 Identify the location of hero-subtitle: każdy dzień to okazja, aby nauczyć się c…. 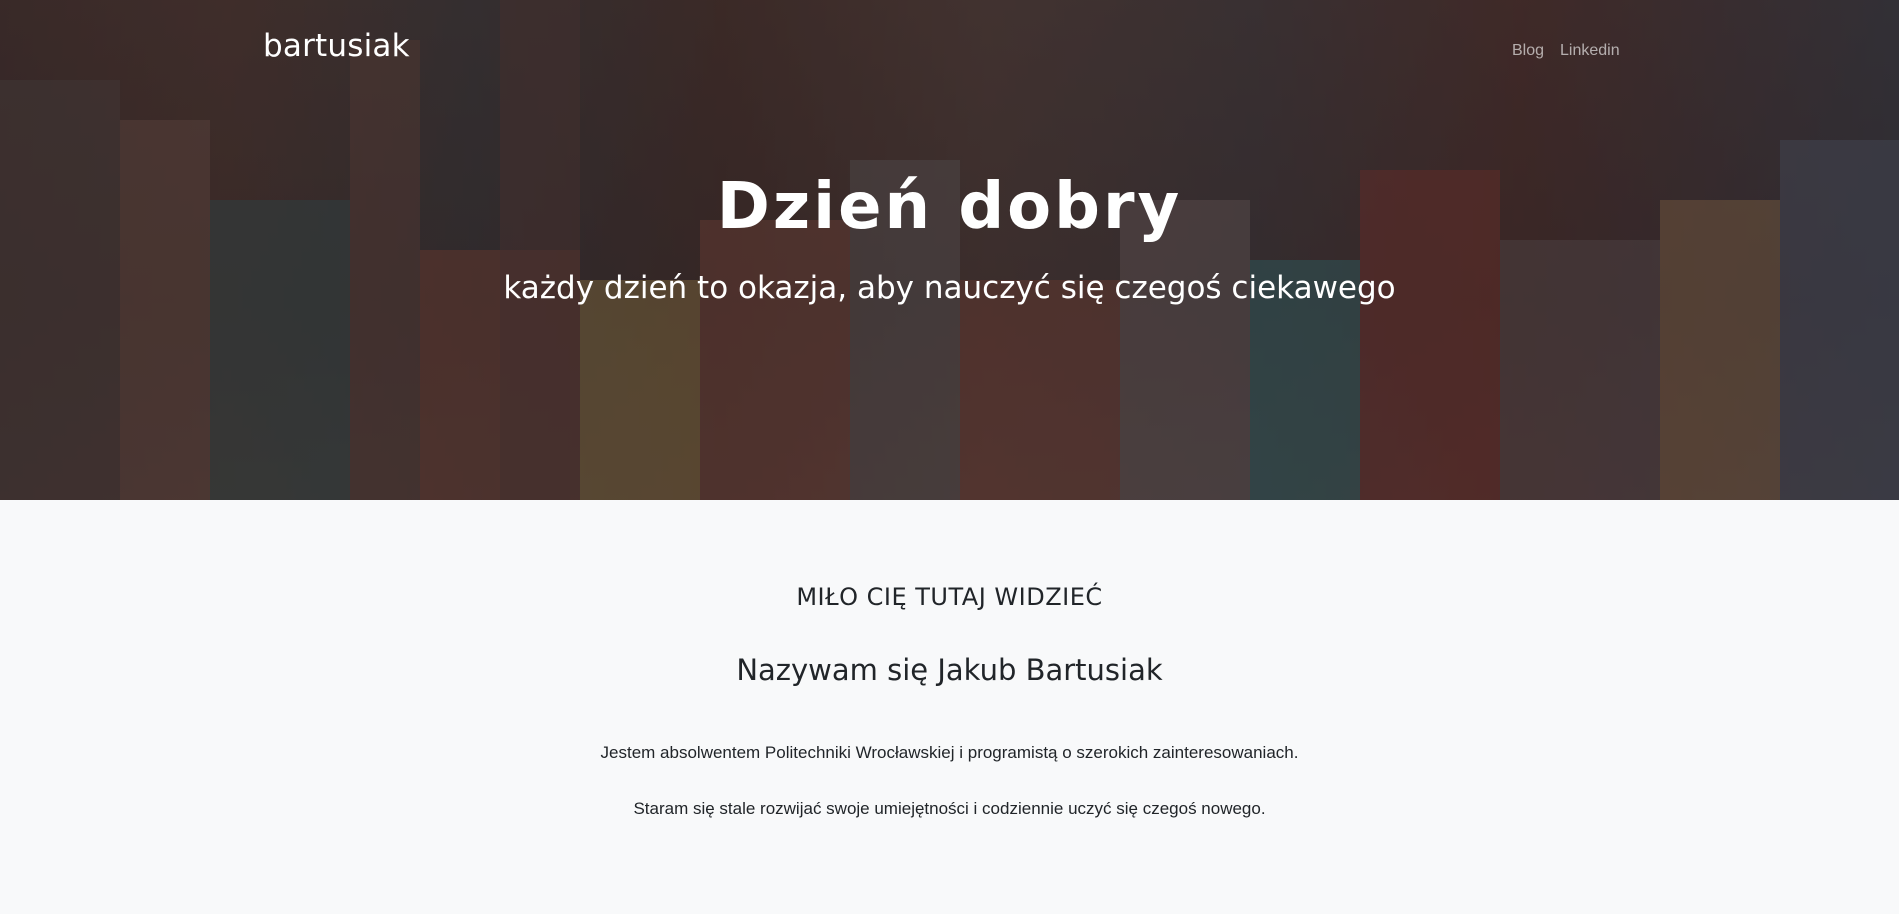
(949, 288).